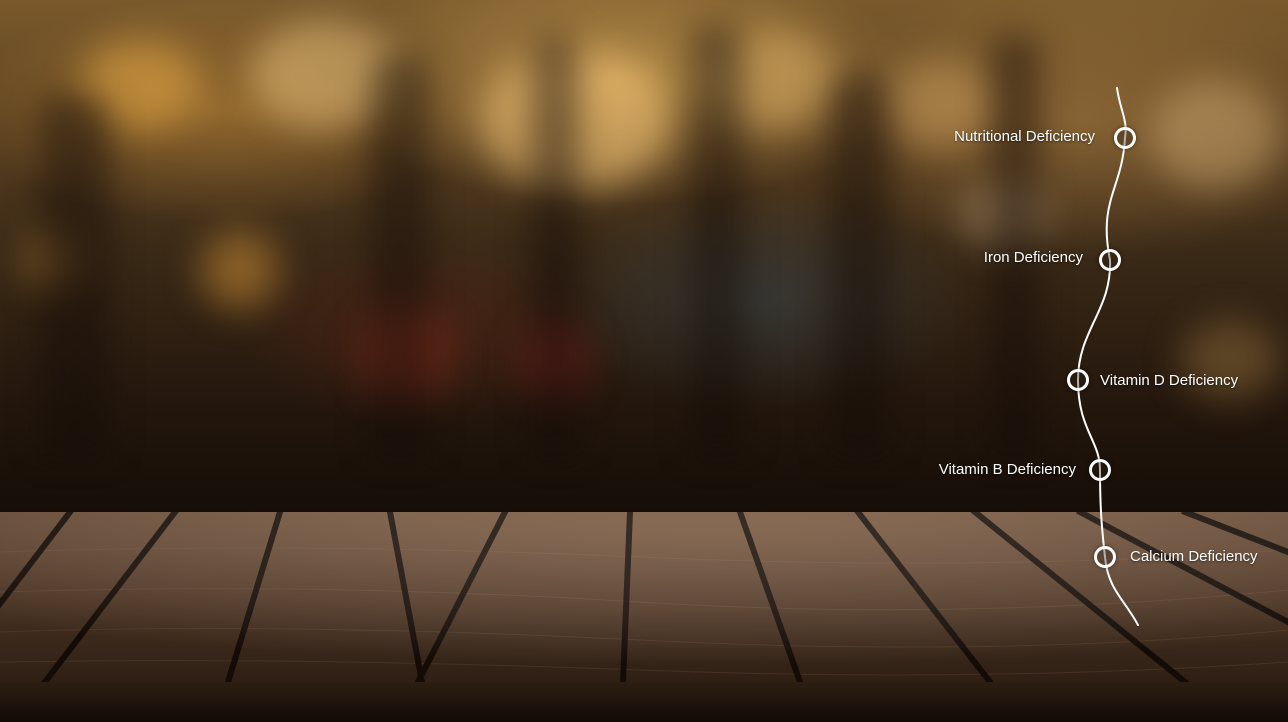 The width and height of the screenshot is (1288, 722). What do you see at coordinates (1078, 380) in the screenshot?
I see `vitamin-d-deficiency-node` at bounding box center [1078, 380].